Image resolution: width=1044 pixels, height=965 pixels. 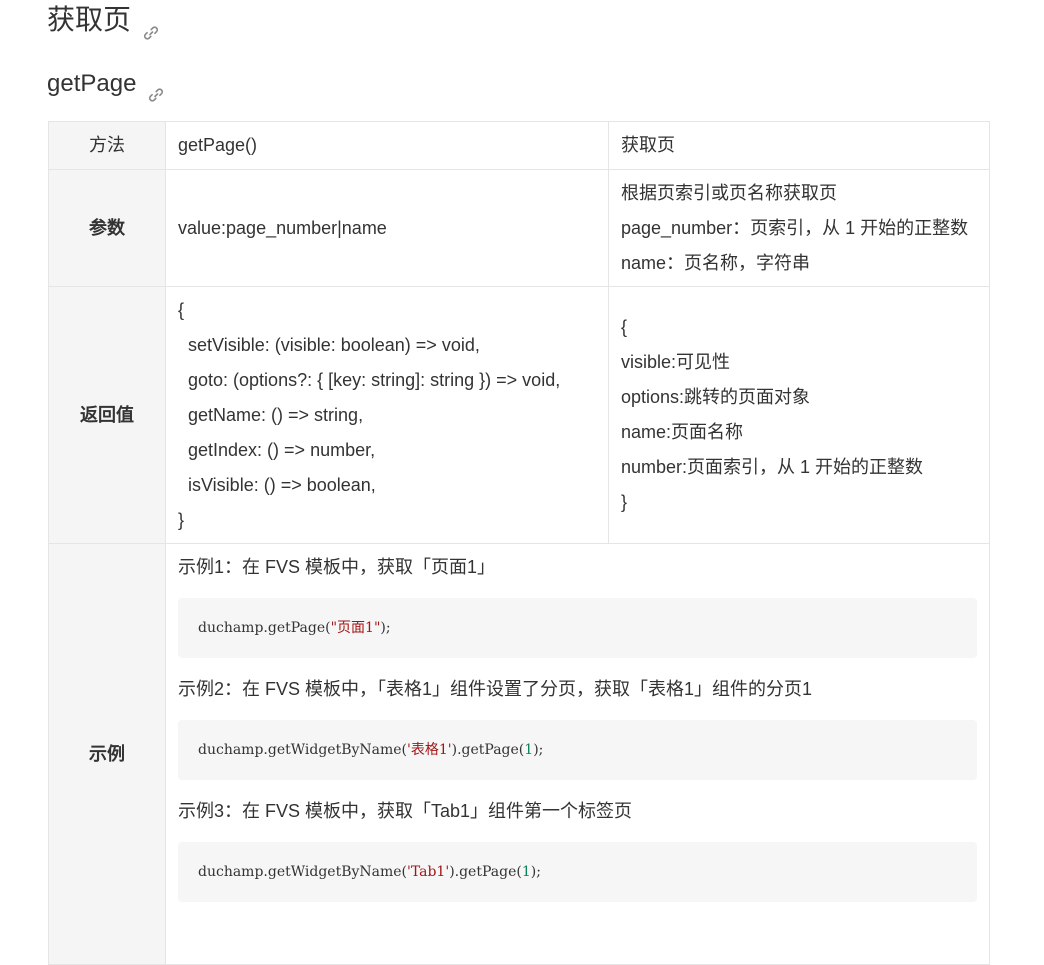 I want to click on example-title: 示例1：在 FVS 模板中，获取「页面1」, so click(x=337, y=567).